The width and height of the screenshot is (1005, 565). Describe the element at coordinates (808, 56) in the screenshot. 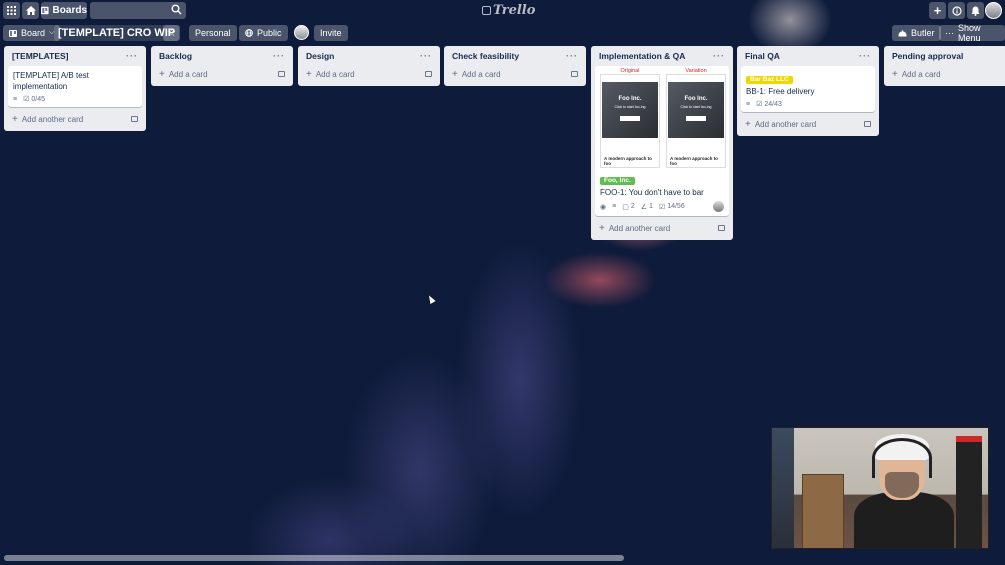

I see `list-header: Final QA ···` at that location.